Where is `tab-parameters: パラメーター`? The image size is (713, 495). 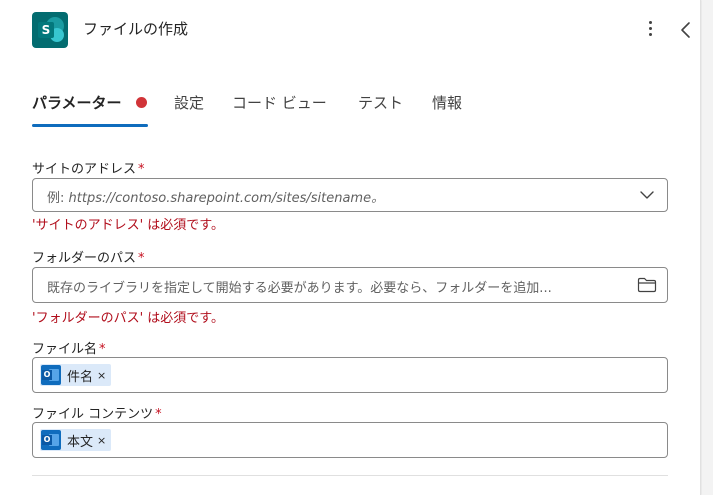
tab-parameters: パラメーター is located at coordinates (77, 102).